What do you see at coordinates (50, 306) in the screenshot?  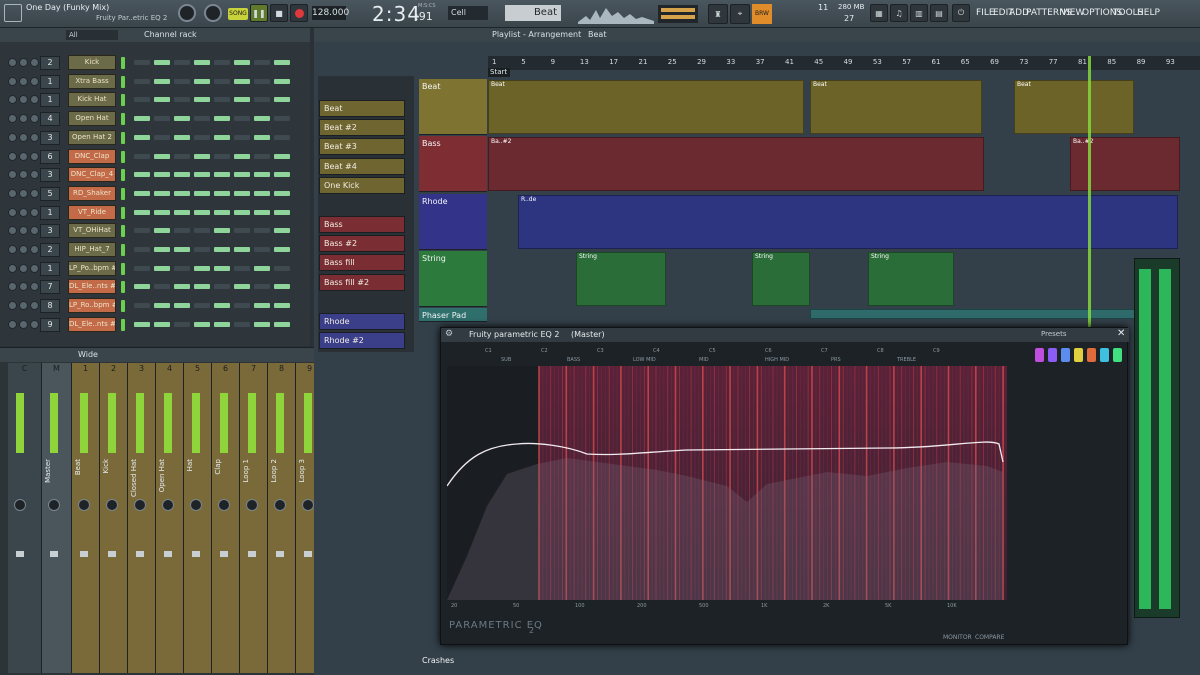 I see `channel-mixer-track: 8` at bounding box center [50, 306].